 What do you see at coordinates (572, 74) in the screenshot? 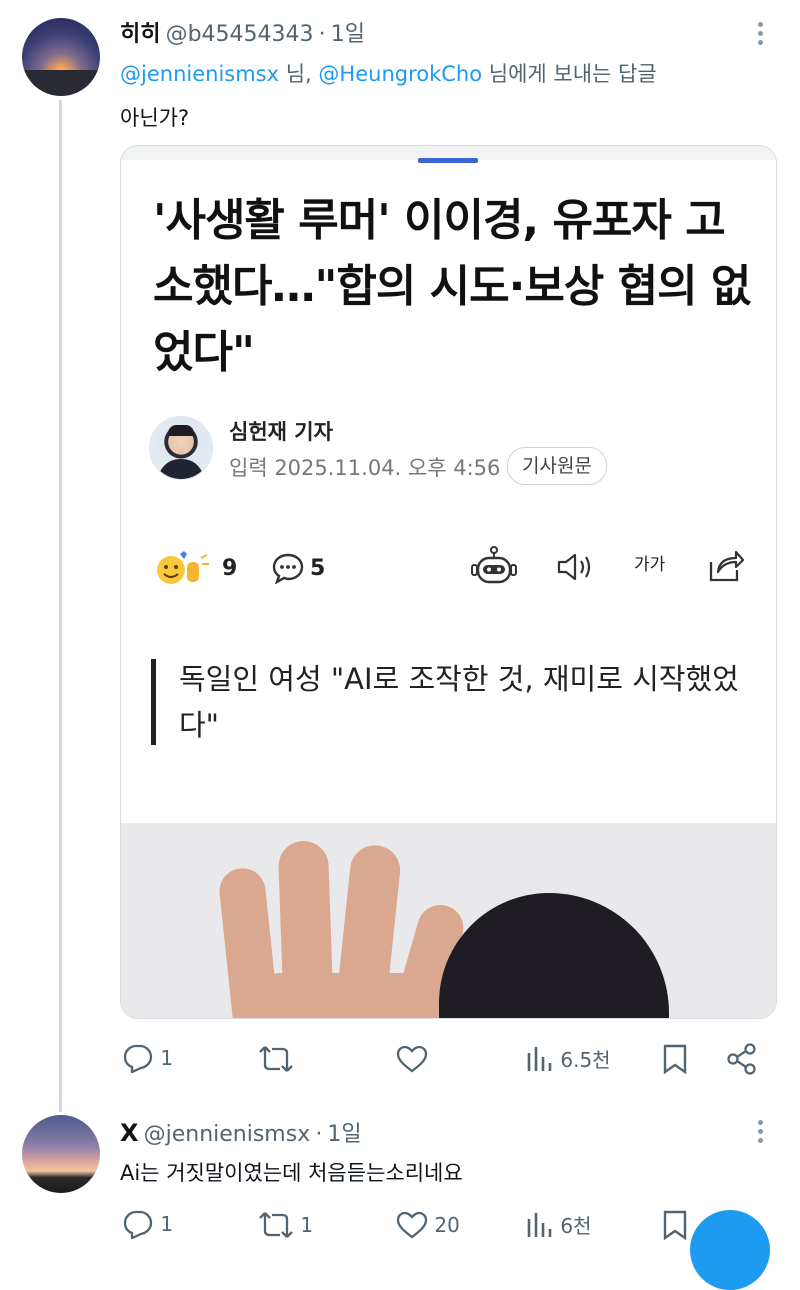
I see `reply-context-text: 님에게 보내는 답글` at bounding box center [572, 74].